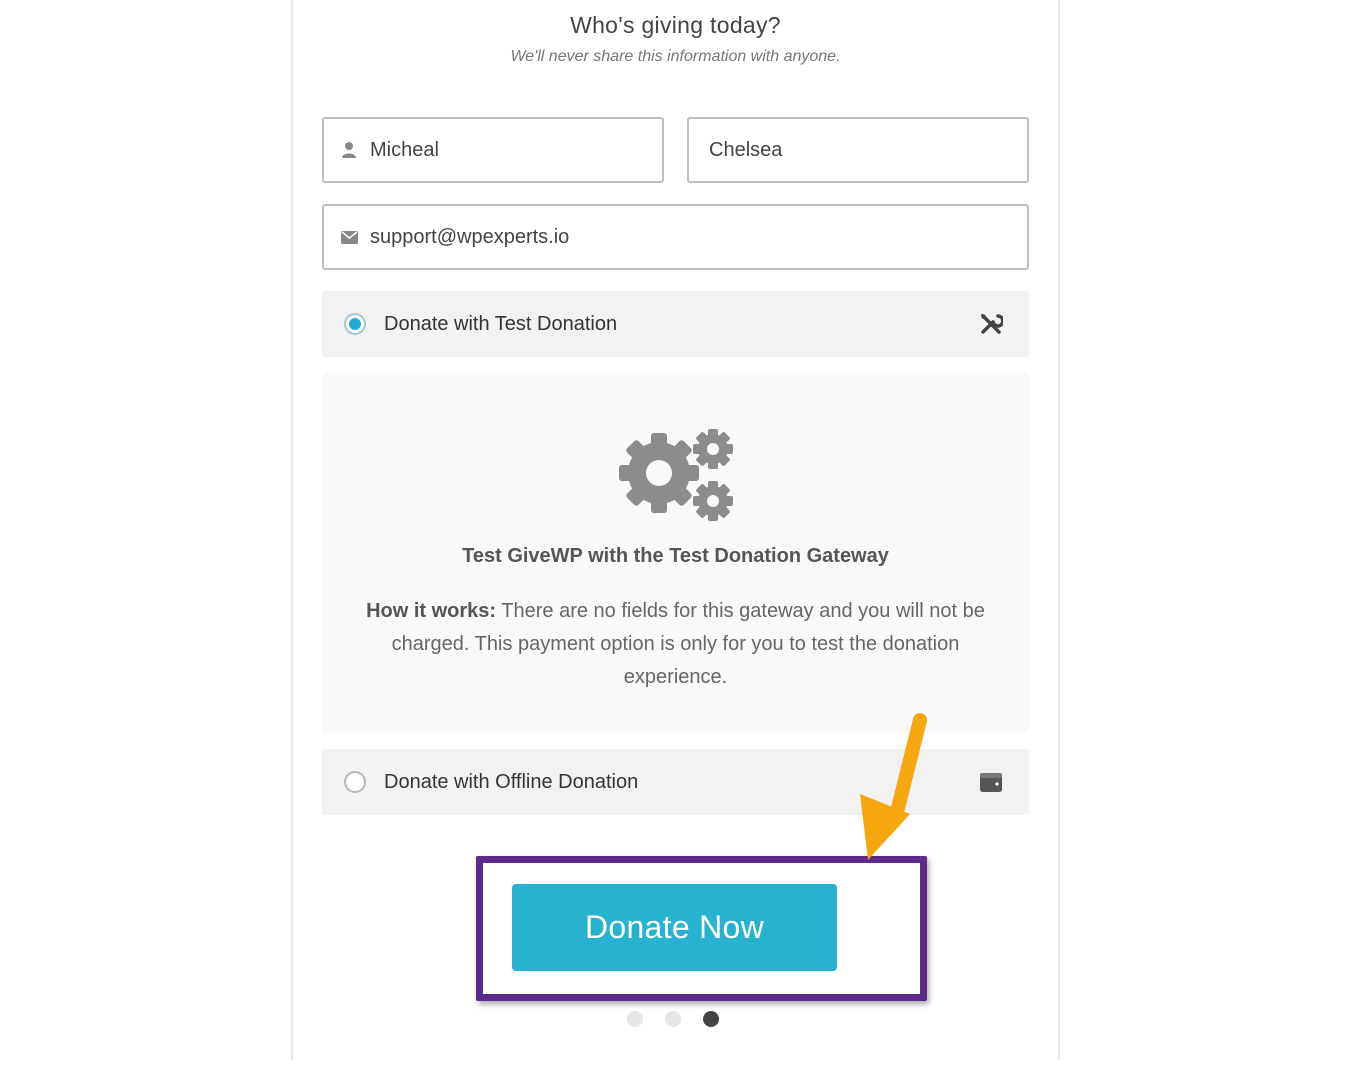  I want to click on envelope-icon, so click(349, 237).